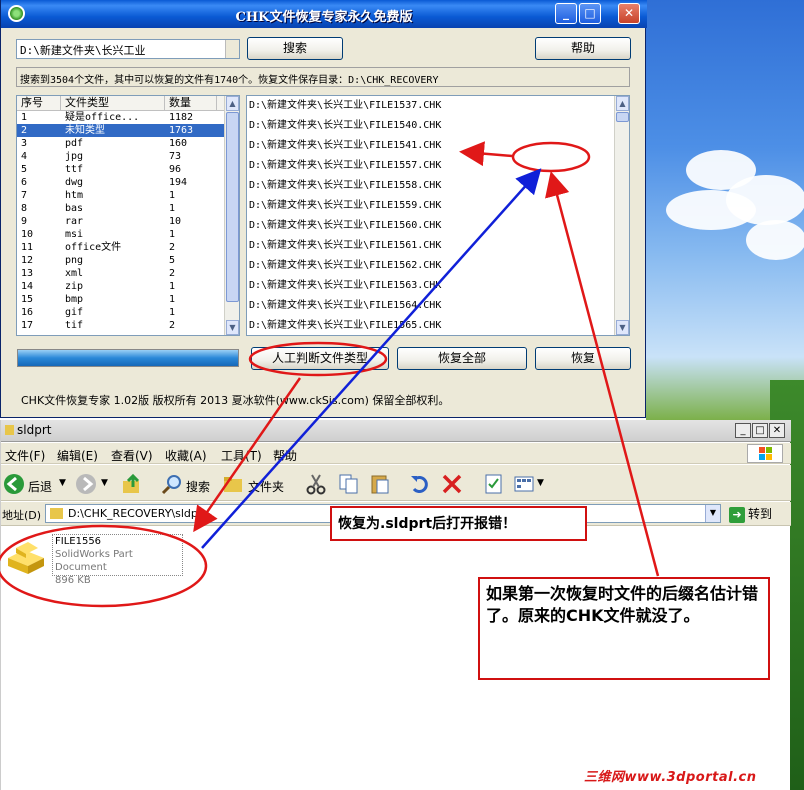 The height and width of the screenshot is (790, 804). Describe the element at coordinates (27, 299) in the screenshot. I see `row-index: 15` at that location.